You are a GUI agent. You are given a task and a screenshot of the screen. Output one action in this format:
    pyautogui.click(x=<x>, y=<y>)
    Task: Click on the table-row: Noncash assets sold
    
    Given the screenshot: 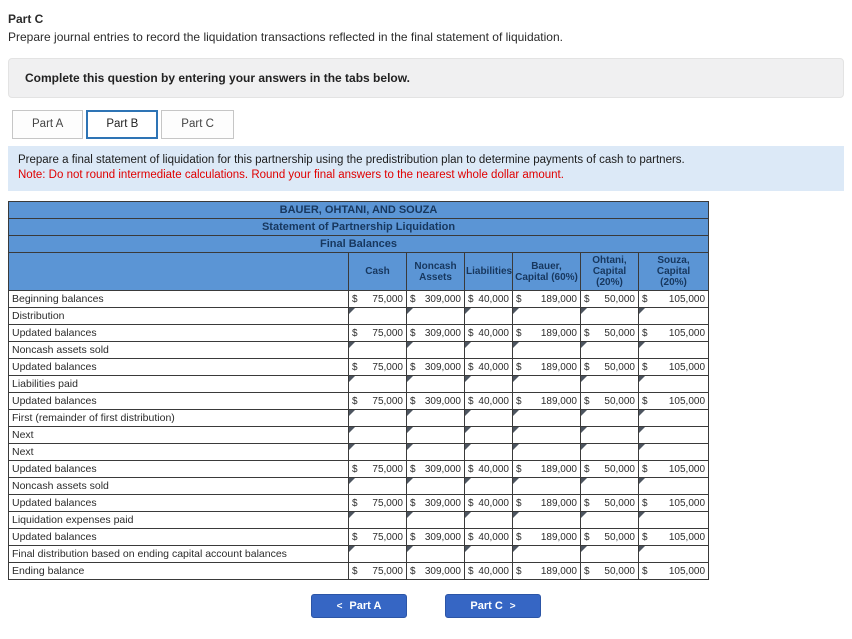 What is the action you would take?
    pyautogui.click(x=359, y=350)
    